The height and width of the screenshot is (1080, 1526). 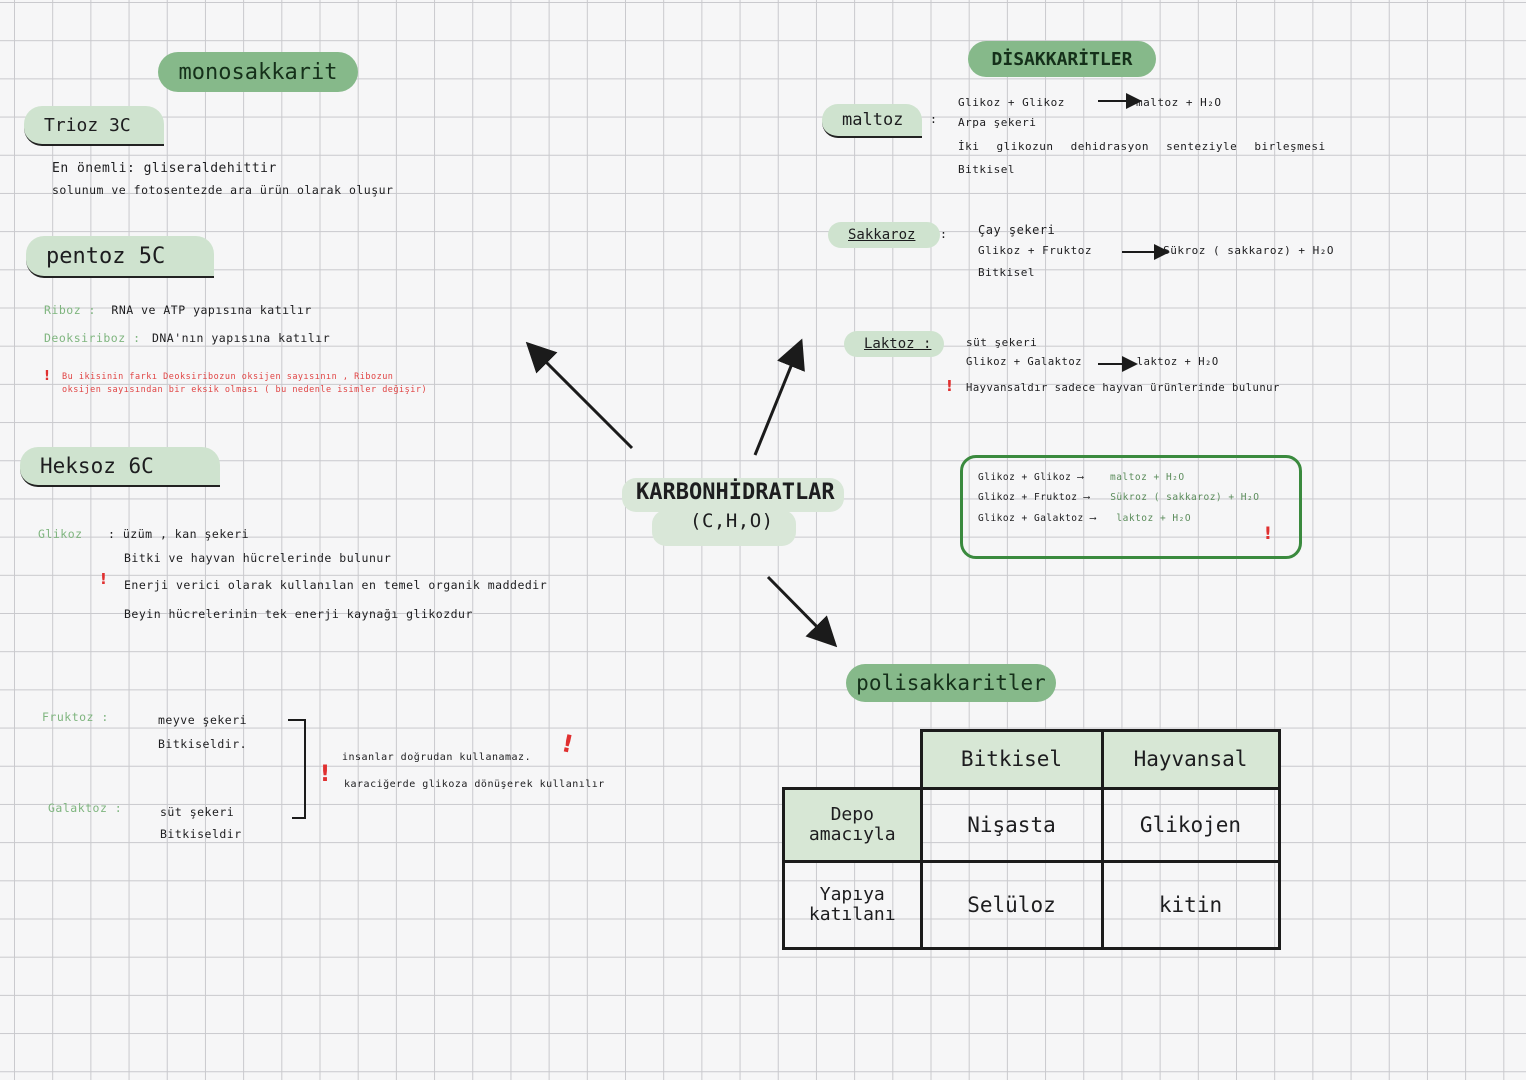 I want to click on fruktoz-label: Fruktoz :, so click(x=75, y=717).